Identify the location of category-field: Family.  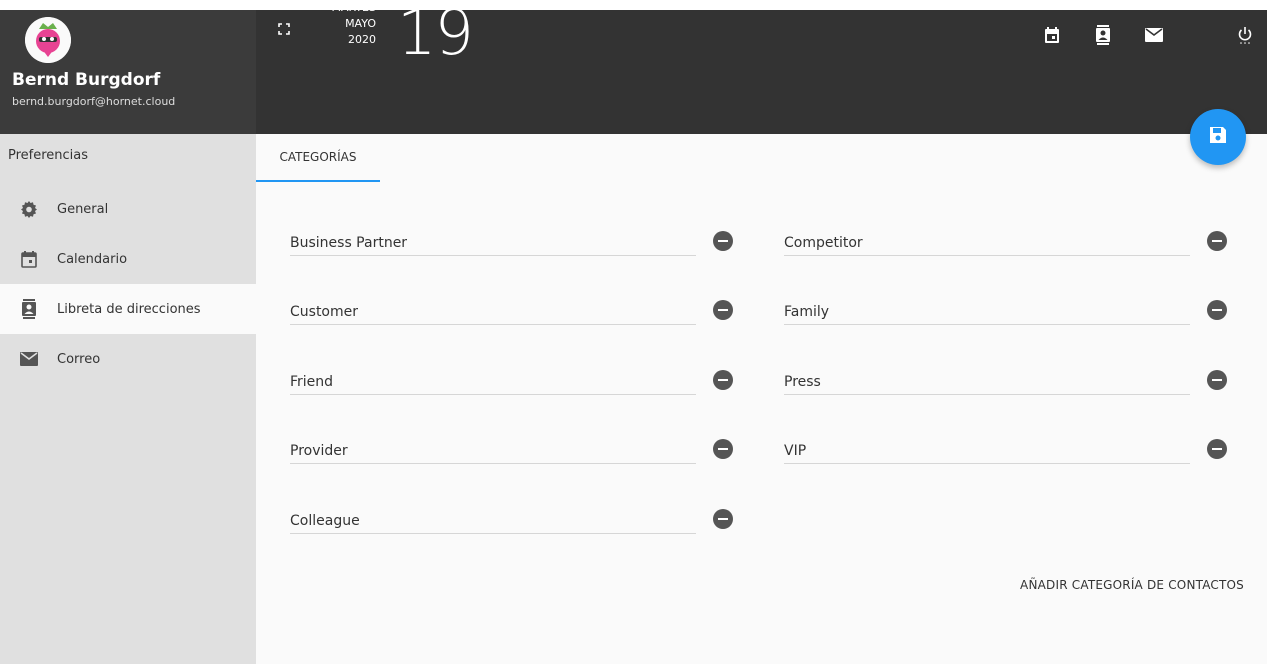
(987, 310).